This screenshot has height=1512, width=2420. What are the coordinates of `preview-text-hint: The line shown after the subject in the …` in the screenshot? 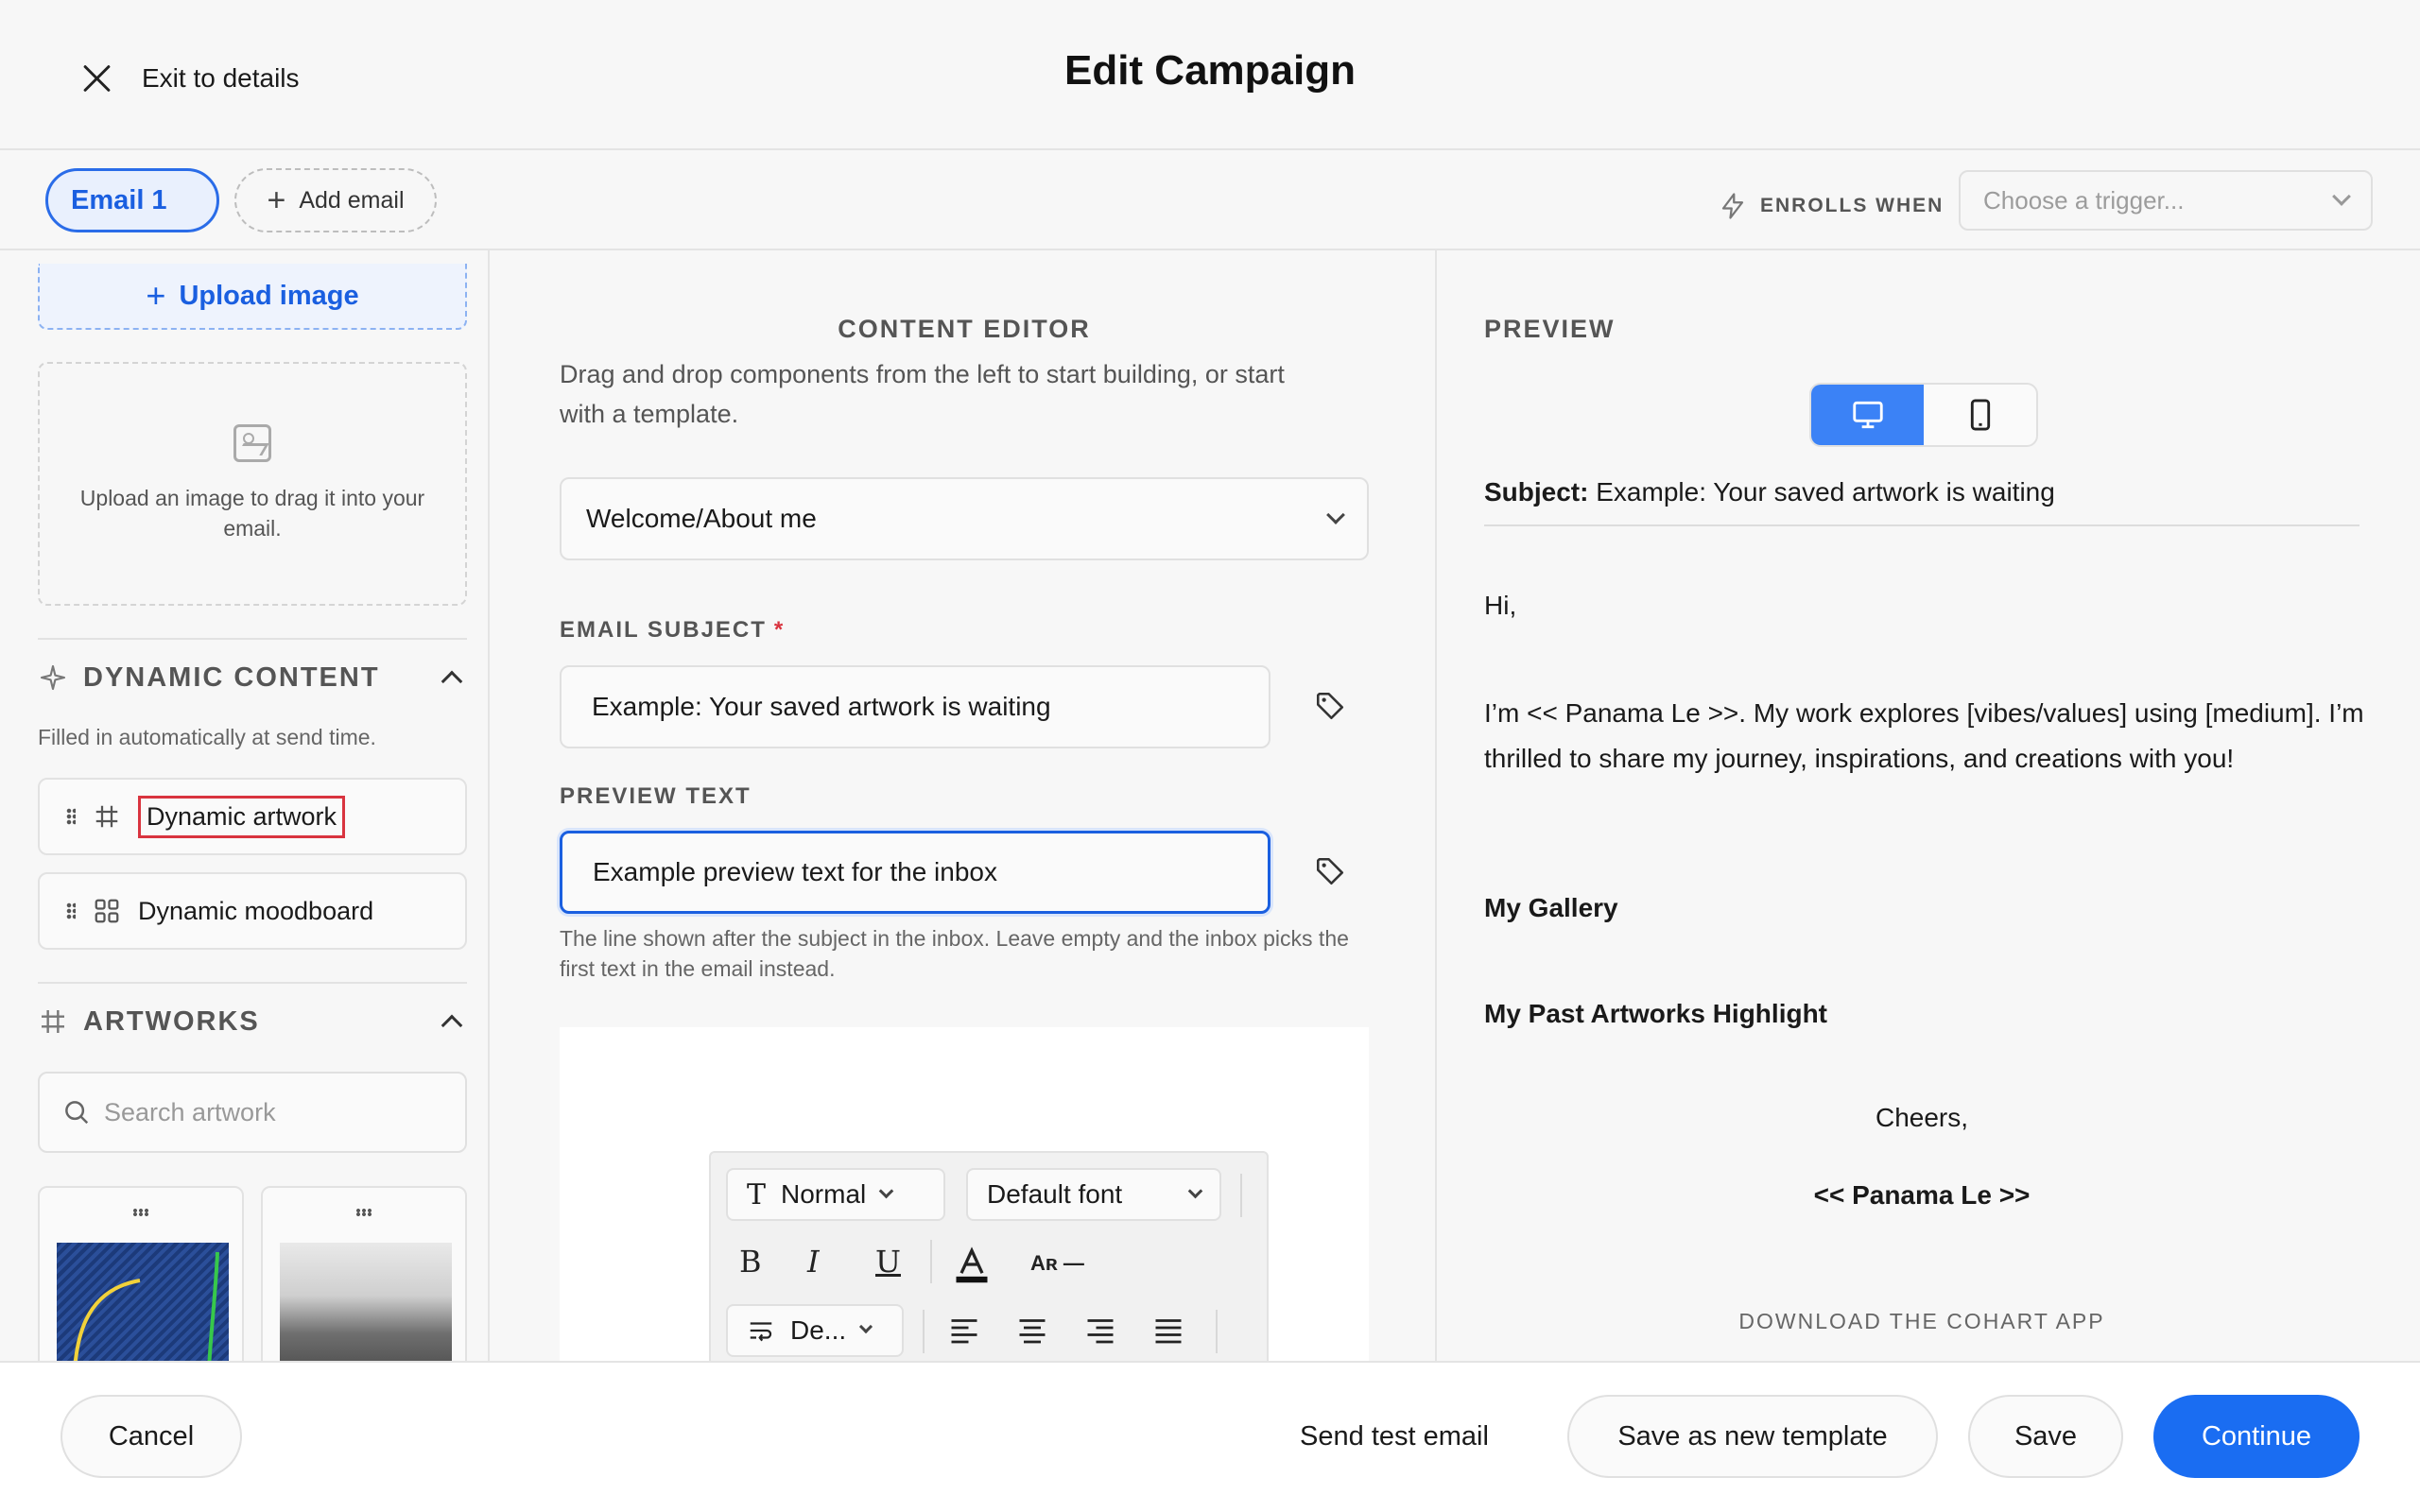 It's located at (954, 953).